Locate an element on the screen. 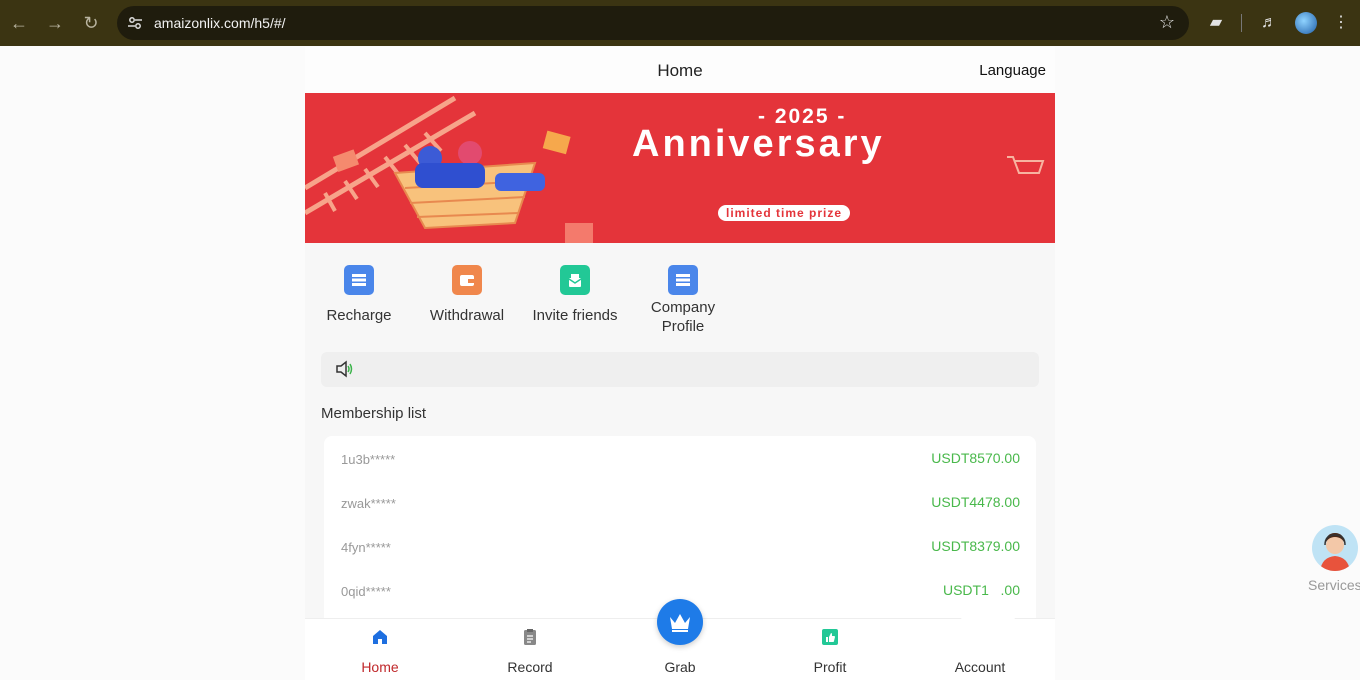 This screenshot has width=1360, height=680. clipboard-icon is located at coordinates (530, 637).